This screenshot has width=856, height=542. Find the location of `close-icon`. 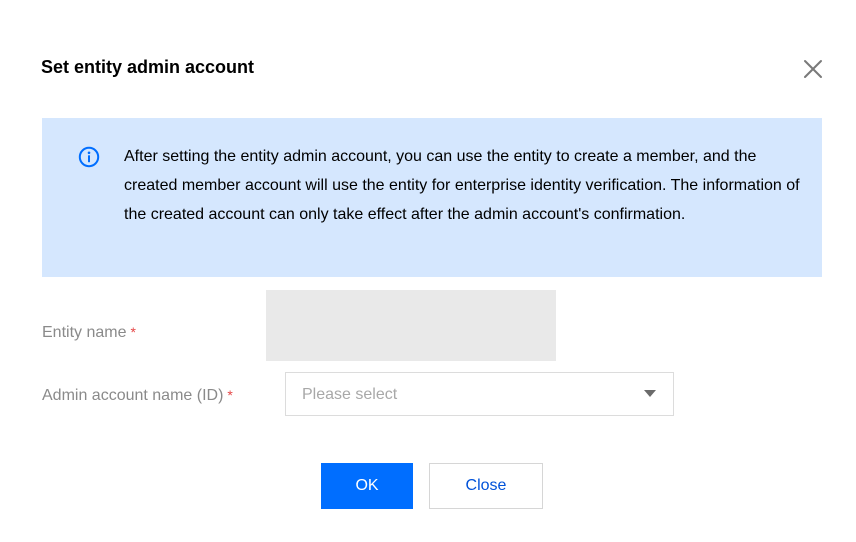

close-icon is located at coordinates (813, 69).